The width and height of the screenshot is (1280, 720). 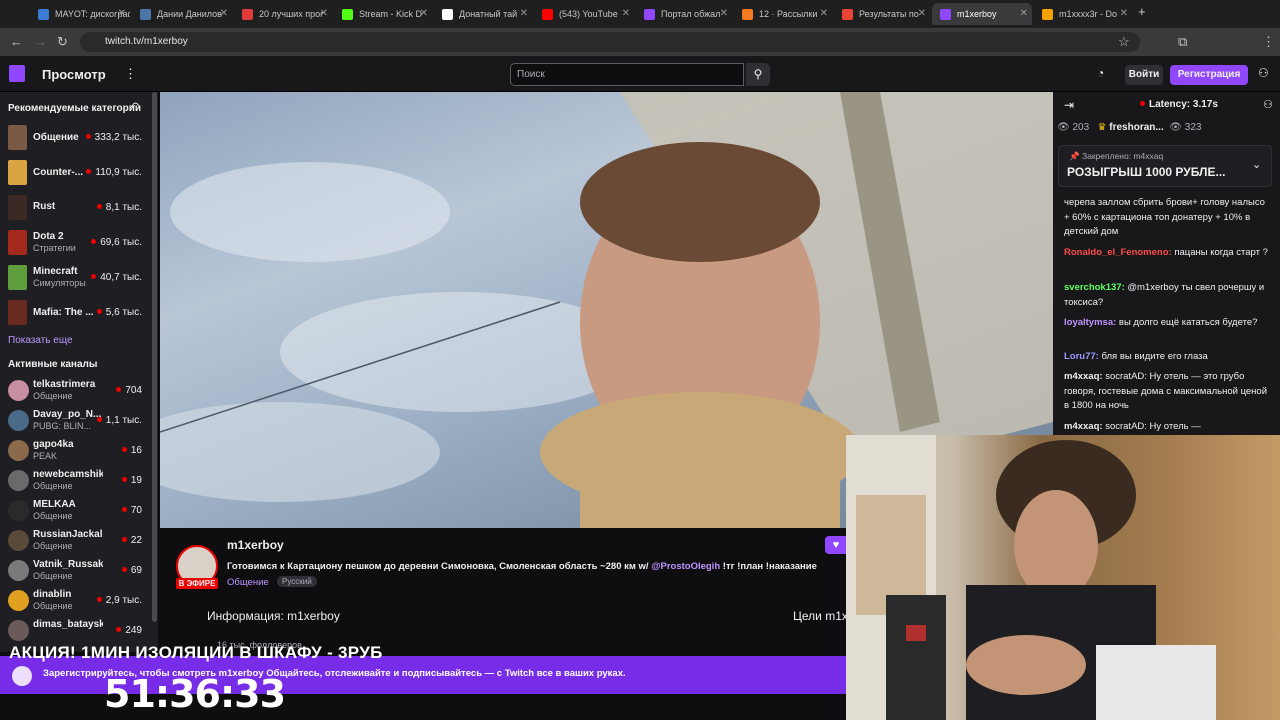 I want to click on extensions-icon: ⧉, so click(x=1182, y=42).